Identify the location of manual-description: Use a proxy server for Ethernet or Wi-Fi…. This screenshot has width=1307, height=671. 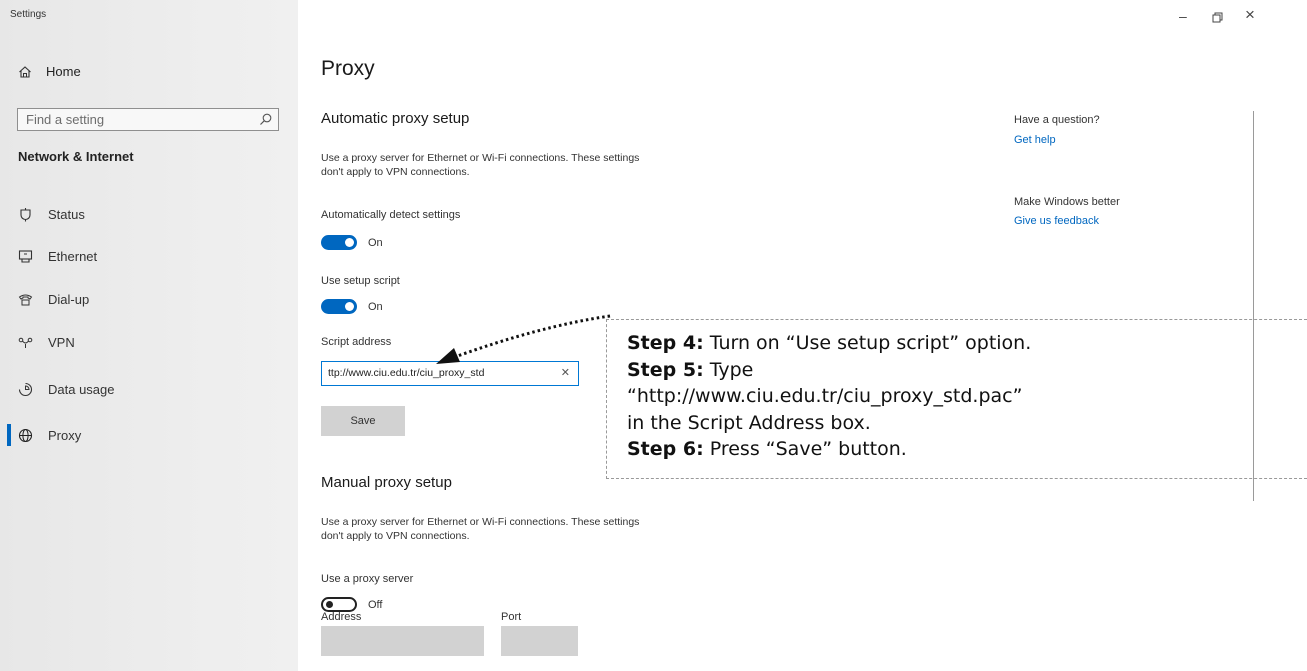
(541, 529).